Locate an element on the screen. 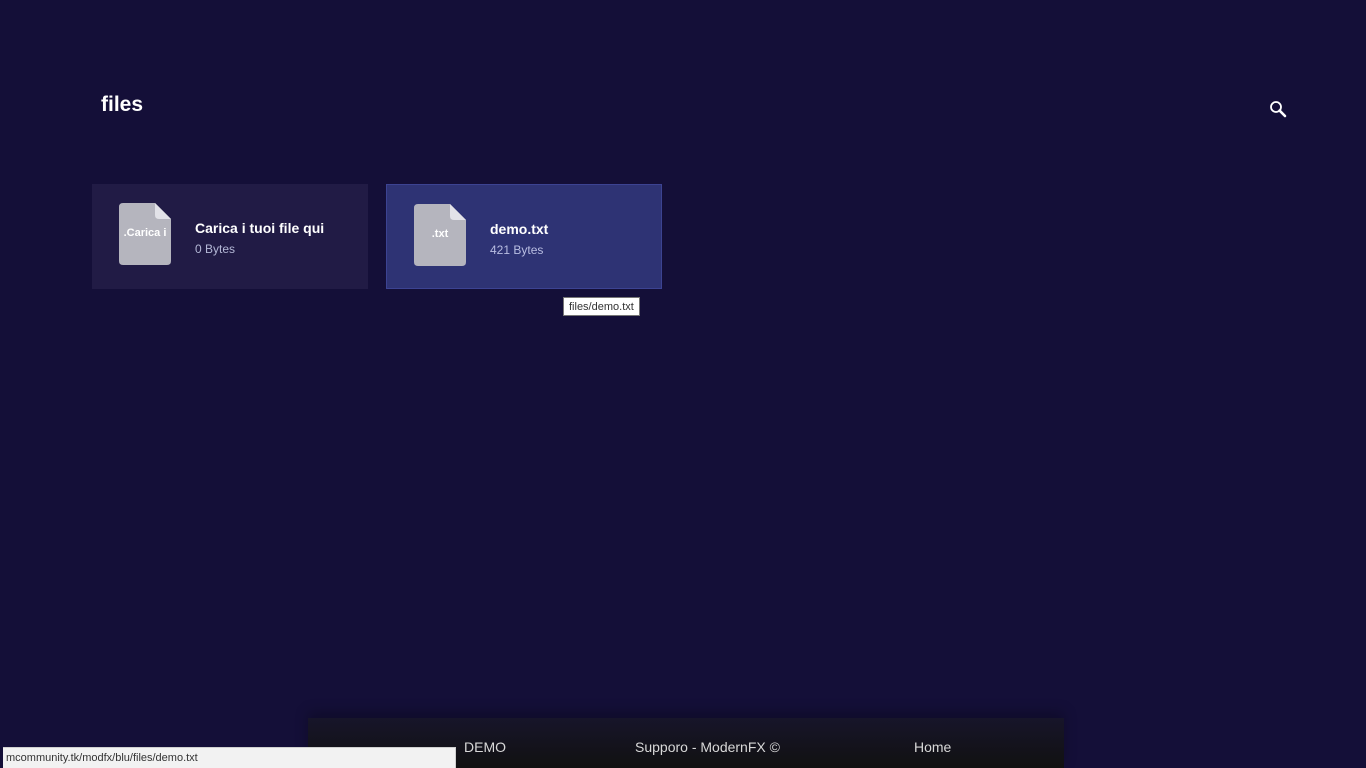  file-tooltip: files/demo.txt is located at coordinates (601, 306).